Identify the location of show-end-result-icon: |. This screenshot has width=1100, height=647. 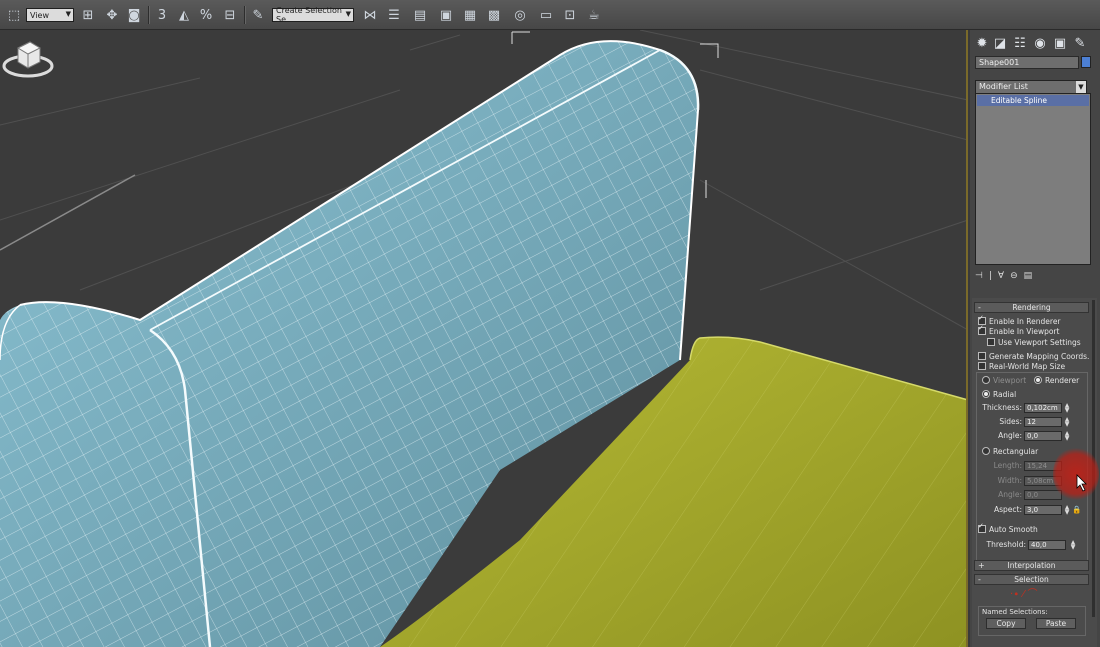
(990, 276).